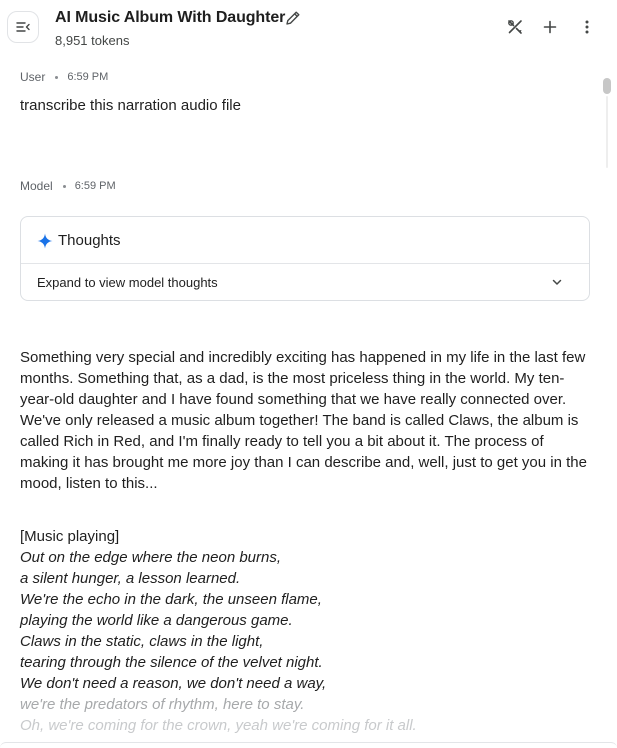  I want to click on scrollbar-rail, so click(607, 132).